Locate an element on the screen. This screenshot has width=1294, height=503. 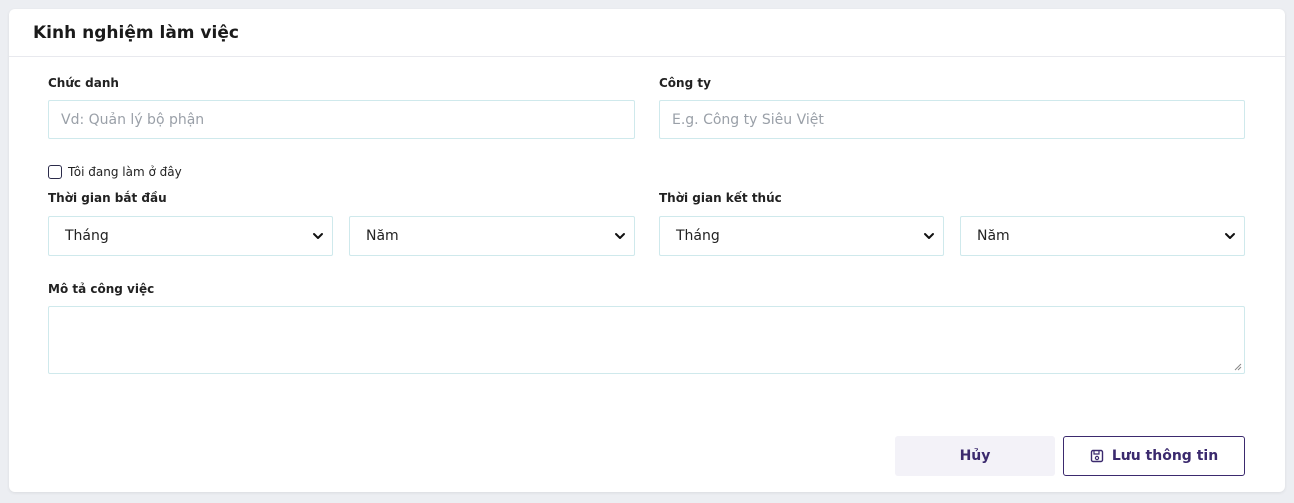
save-button: Lưu thông tin is located at coordinates (1154, 456).